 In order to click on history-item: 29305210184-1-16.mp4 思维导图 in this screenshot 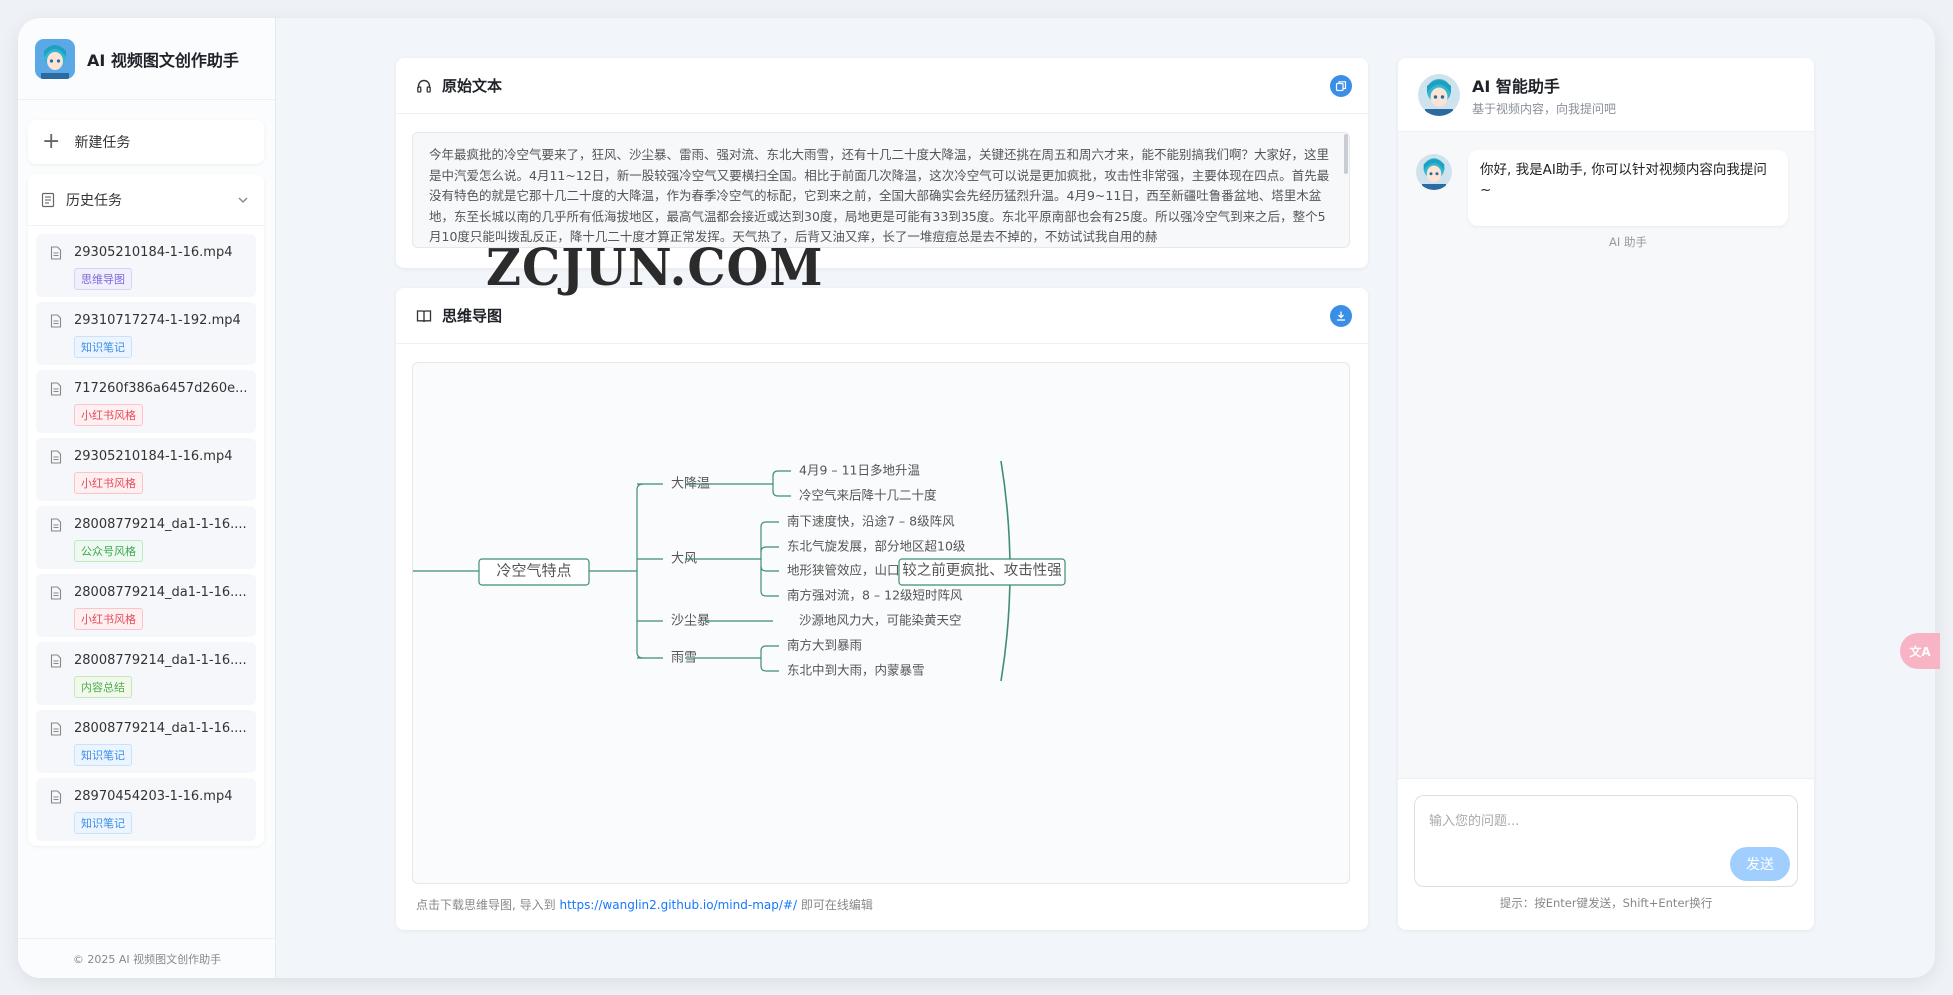, I will do `click(146, 265)`.